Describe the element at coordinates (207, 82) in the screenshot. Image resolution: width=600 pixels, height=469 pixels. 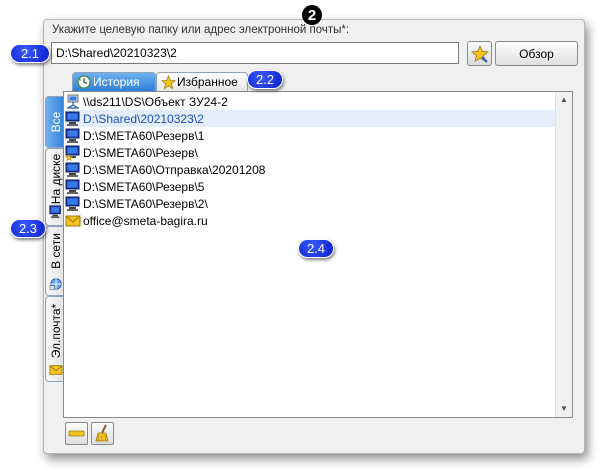
I see `tab-favorites-label: Избранное` at that location.